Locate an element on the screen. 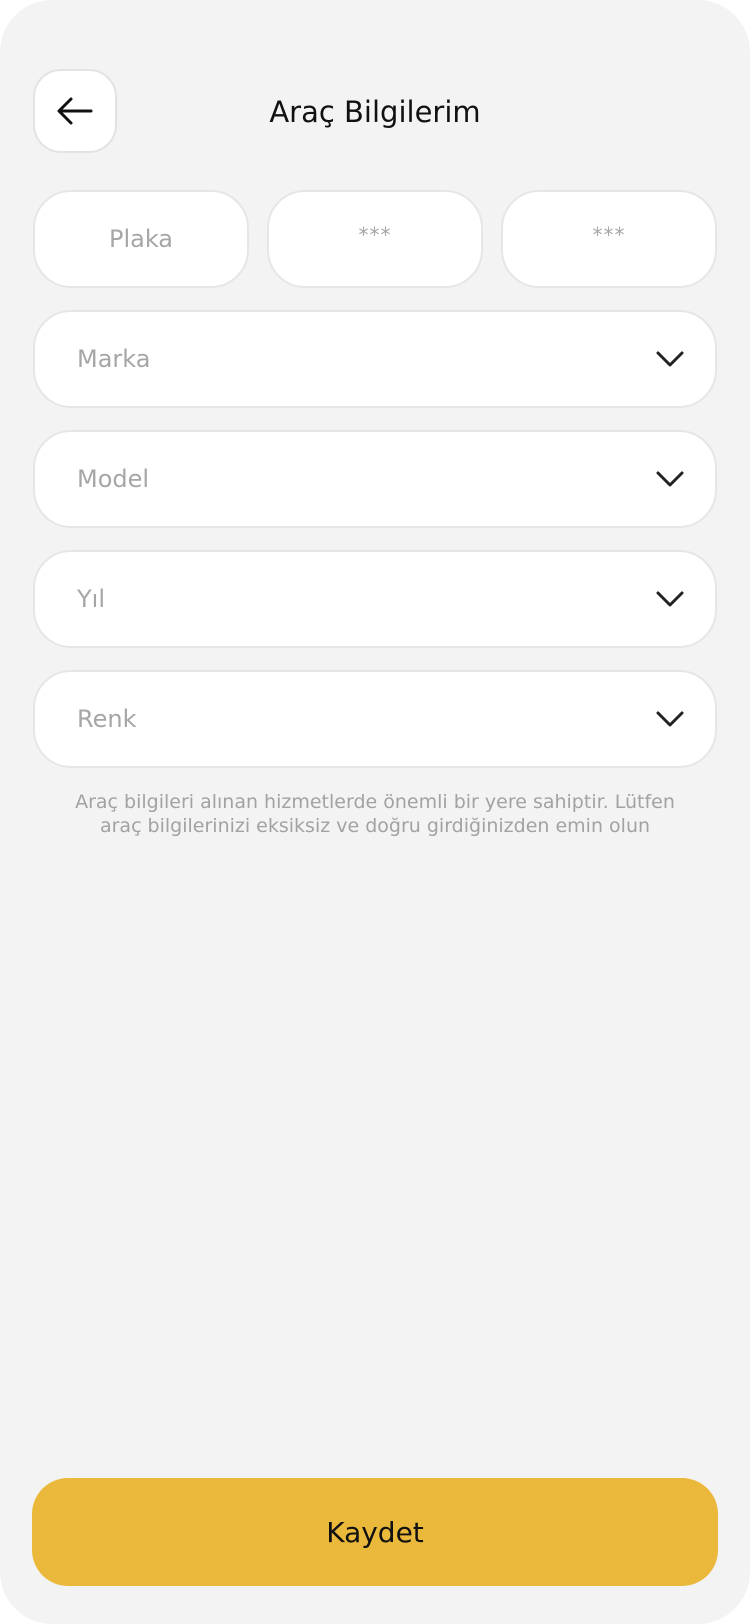  plate-number-field: *** is located at coordinates (609, 239).